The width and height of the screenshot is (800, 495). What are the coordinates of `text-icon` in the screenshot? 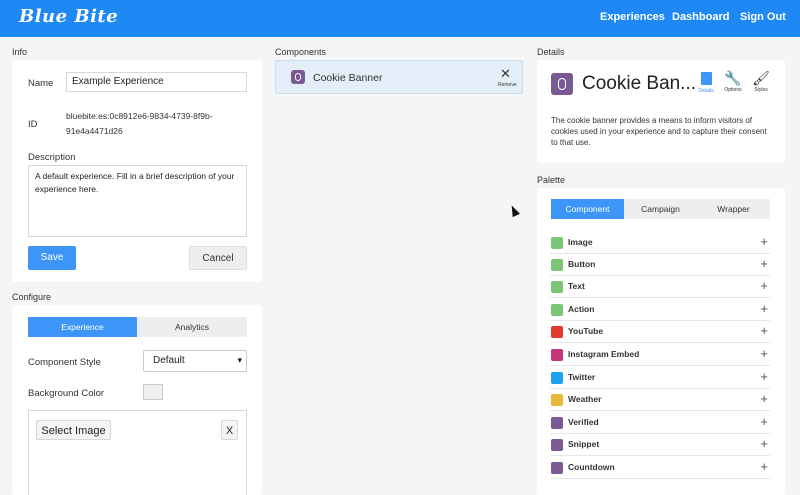 It's located at (557, 287).